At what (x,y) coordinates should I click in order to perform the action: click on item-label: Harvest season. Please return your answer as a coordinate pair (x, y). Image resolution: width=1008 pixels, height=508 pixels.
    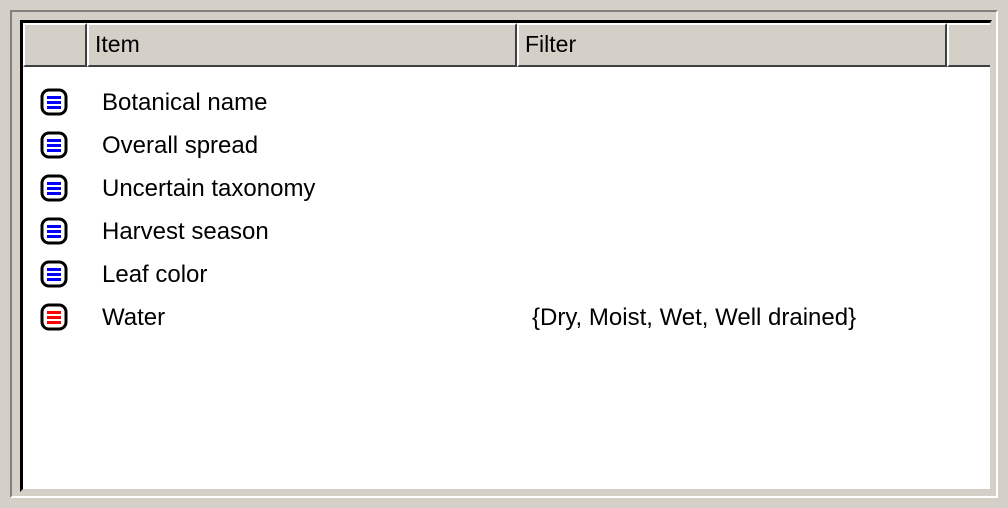
    Looking at the image, I should click on (185, 231).